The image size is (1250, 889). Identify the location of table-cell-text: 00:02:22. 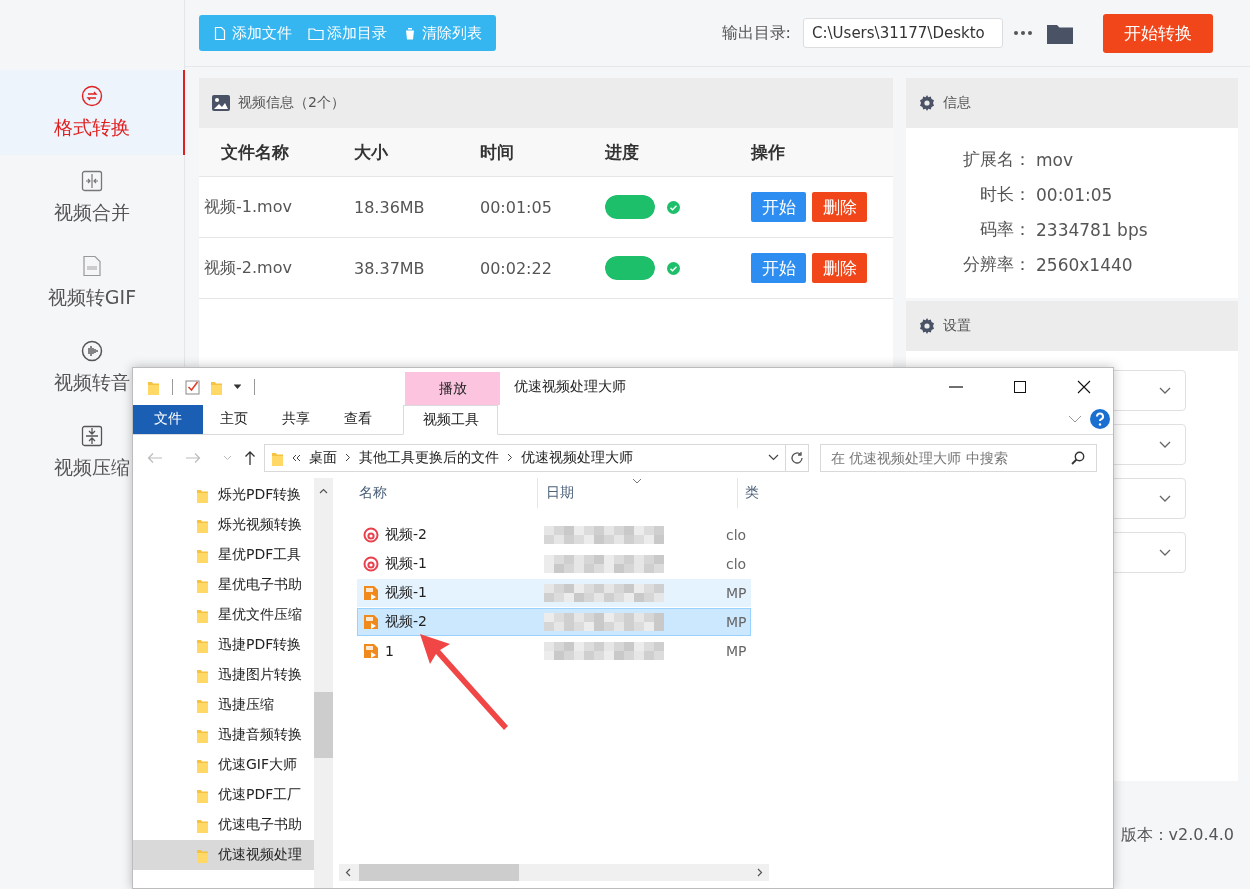
(516, 268).